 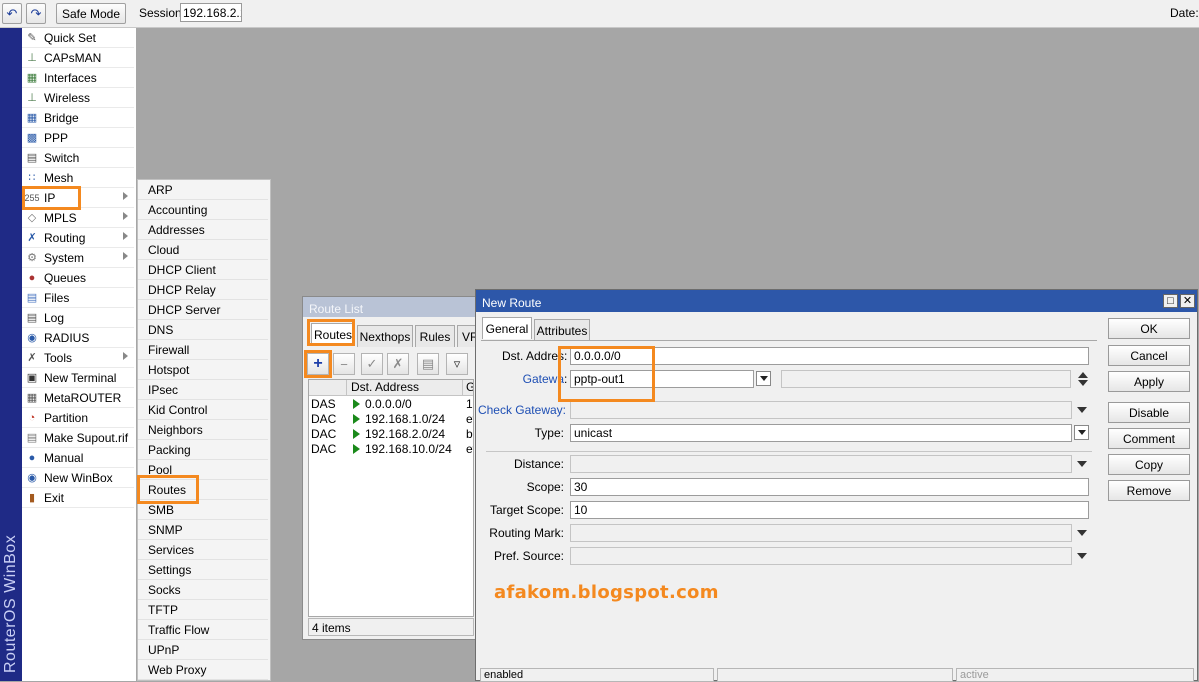 I want to click on submenu-item-accounting: Accounting, so click(x=203, y=210).